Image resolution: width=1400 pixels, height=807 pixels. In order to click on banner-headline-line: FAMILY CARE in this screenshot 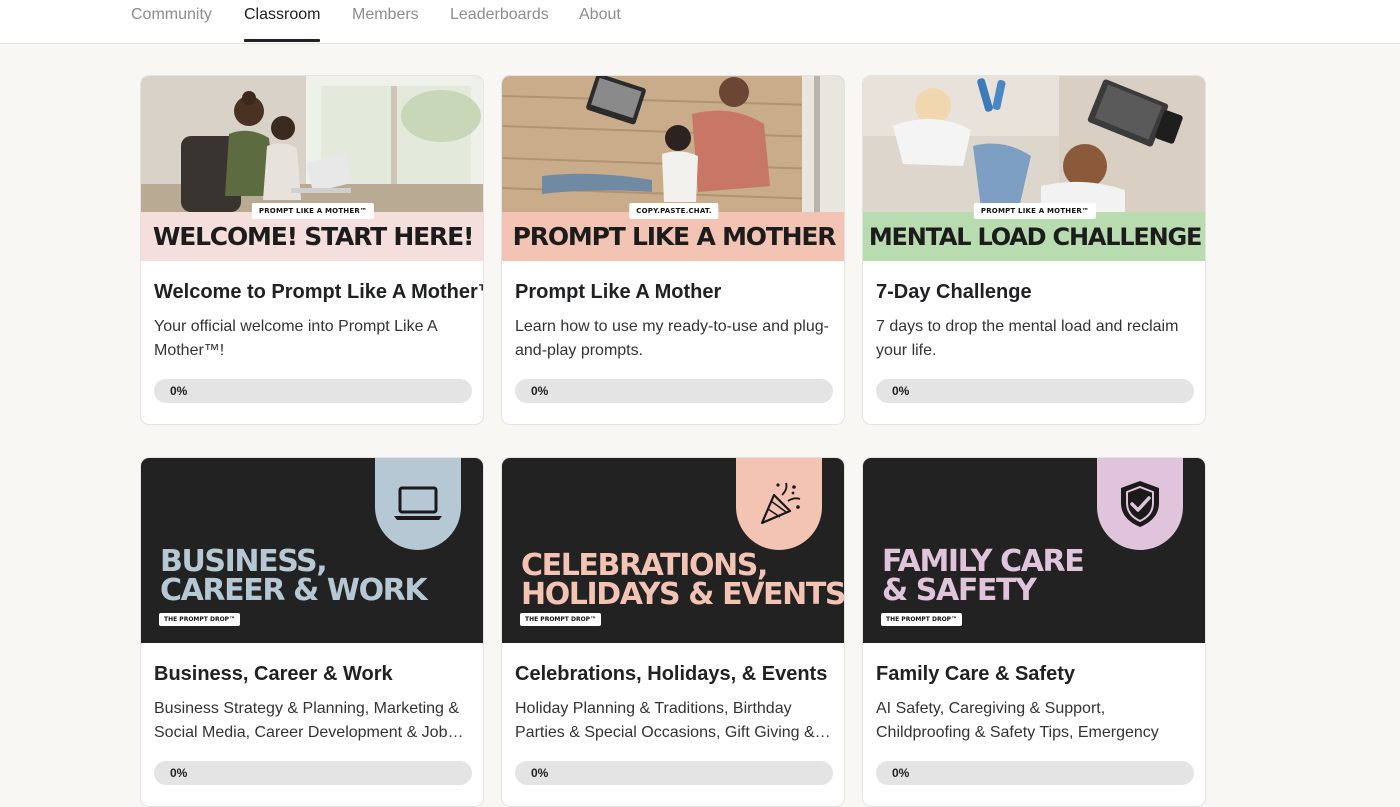, I will do `click(983, 561)`.